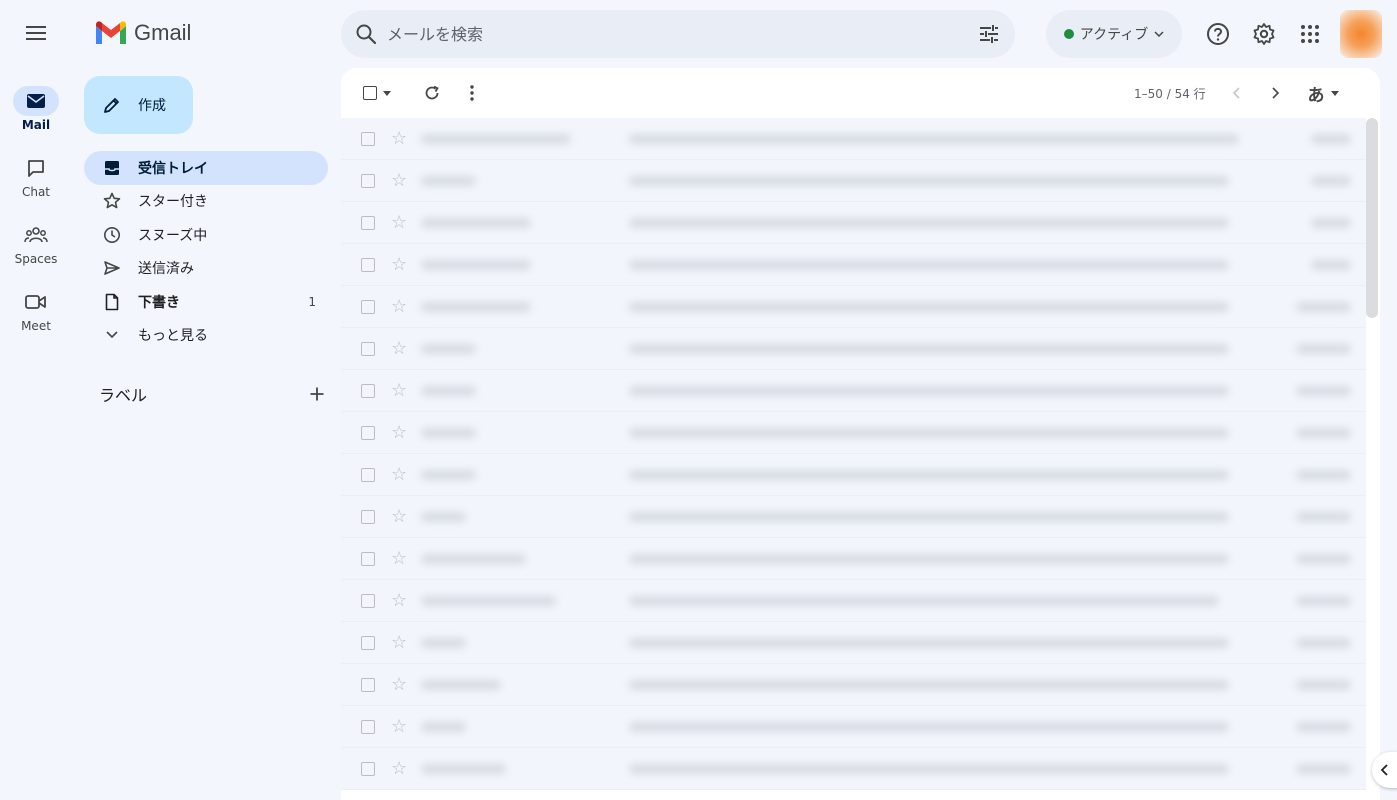 The height and width of the screenshot is (800, 1397). I want to click on search-input, so click(682, 34).